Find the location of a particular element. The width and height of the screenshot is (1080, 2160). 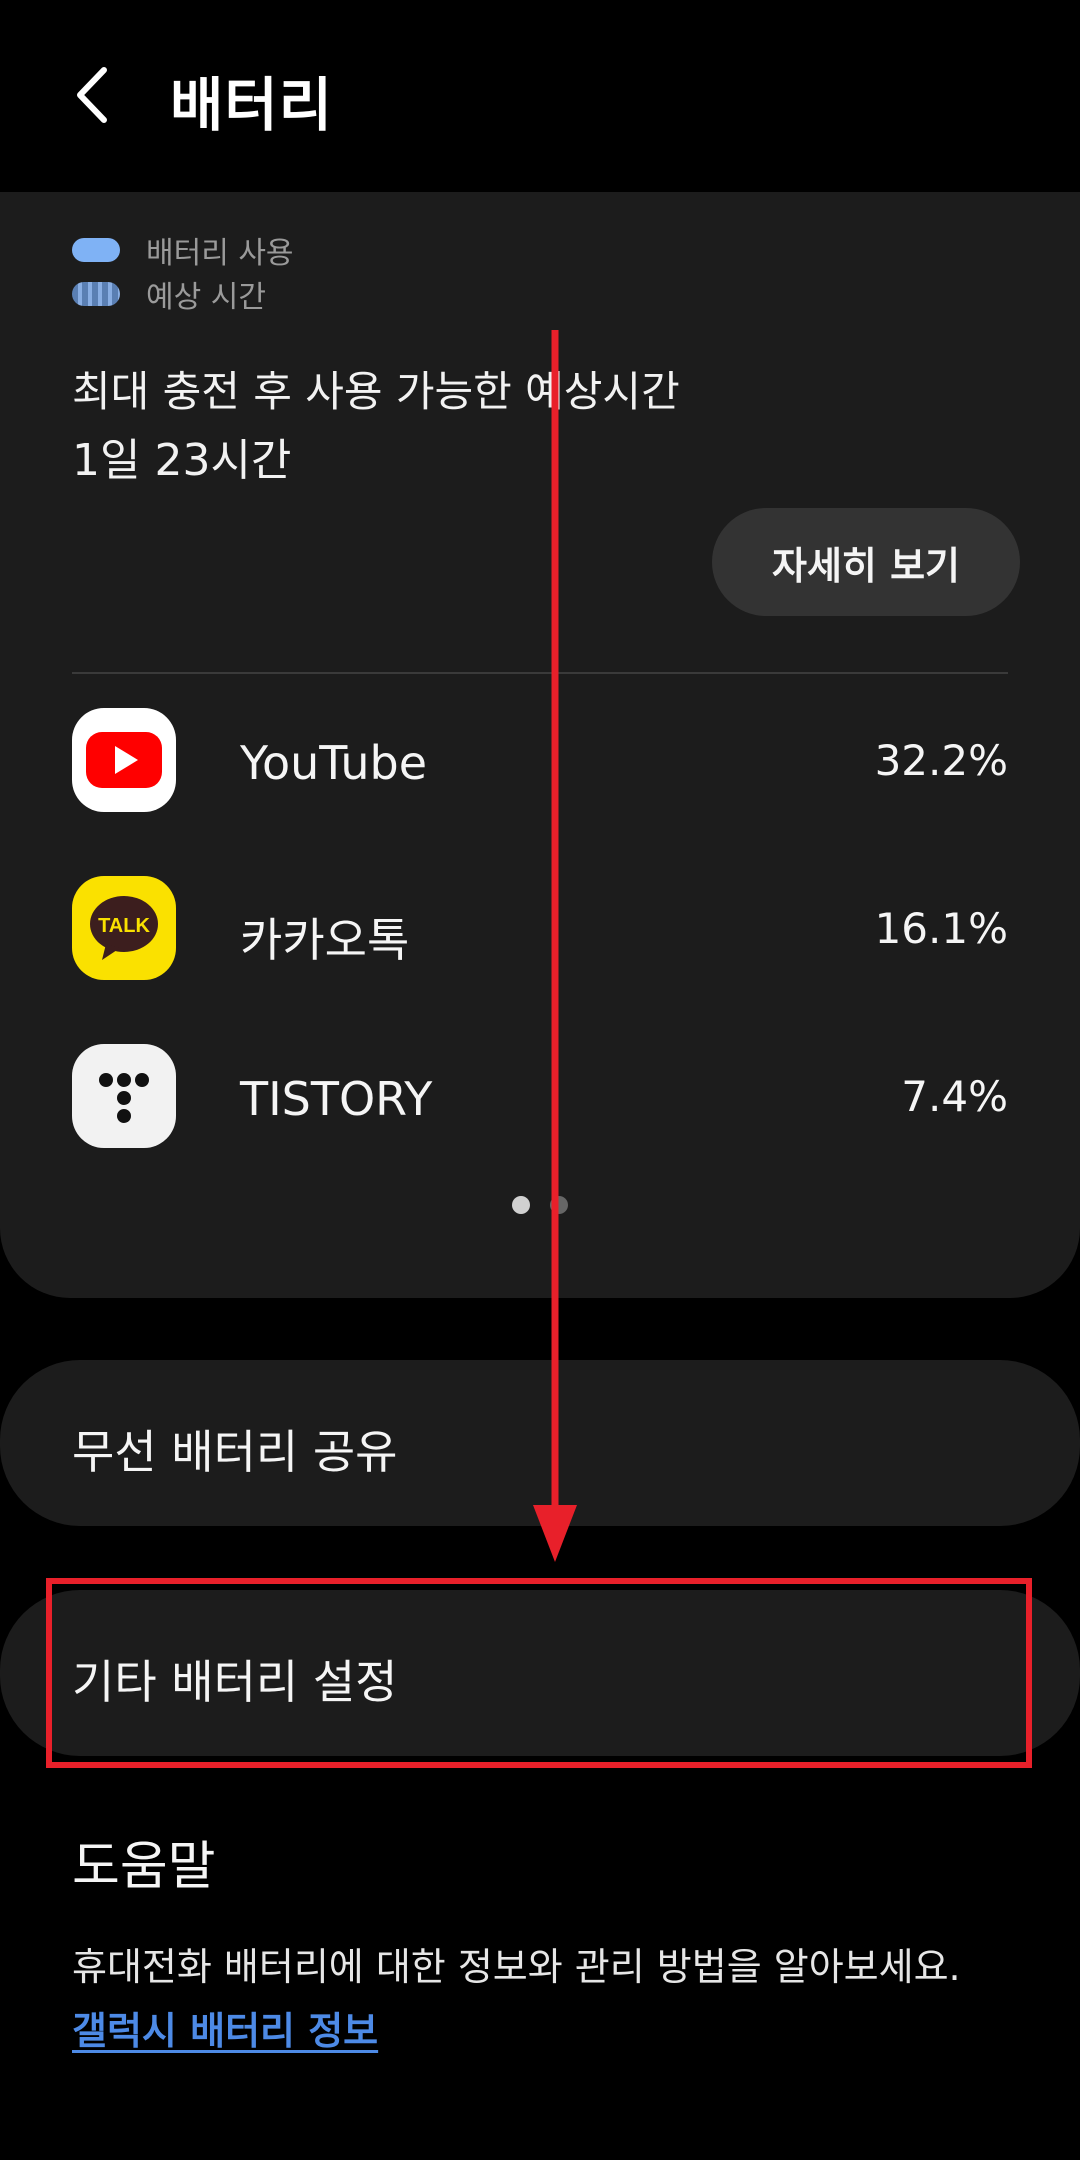

kakaotalk-icon: TALK is located at coordinates (124, 928).